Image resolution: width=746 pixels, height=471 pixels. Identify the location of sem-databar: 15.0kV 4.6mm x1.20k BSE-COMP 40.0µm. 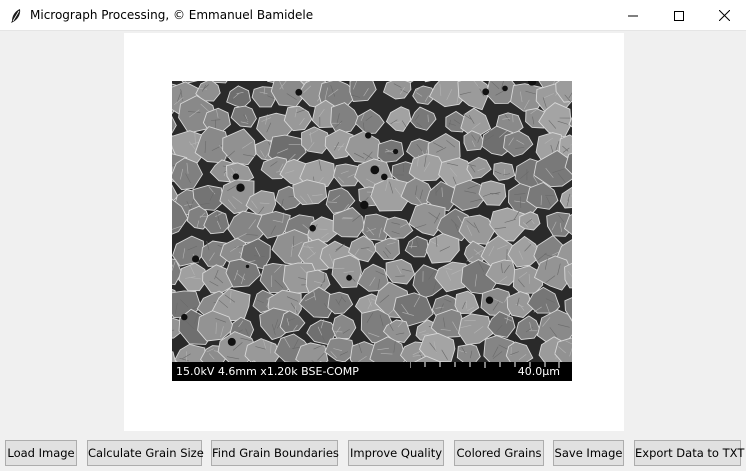
(372, 371).